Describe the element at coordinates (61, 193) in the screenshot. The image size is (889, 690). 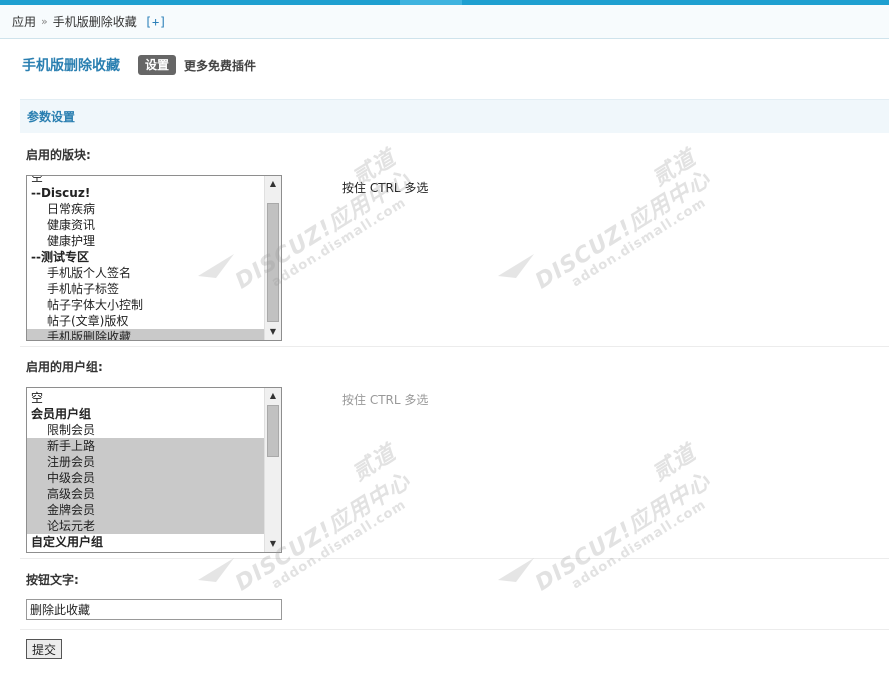
I see `forum-option: --Discuz!` at that location.